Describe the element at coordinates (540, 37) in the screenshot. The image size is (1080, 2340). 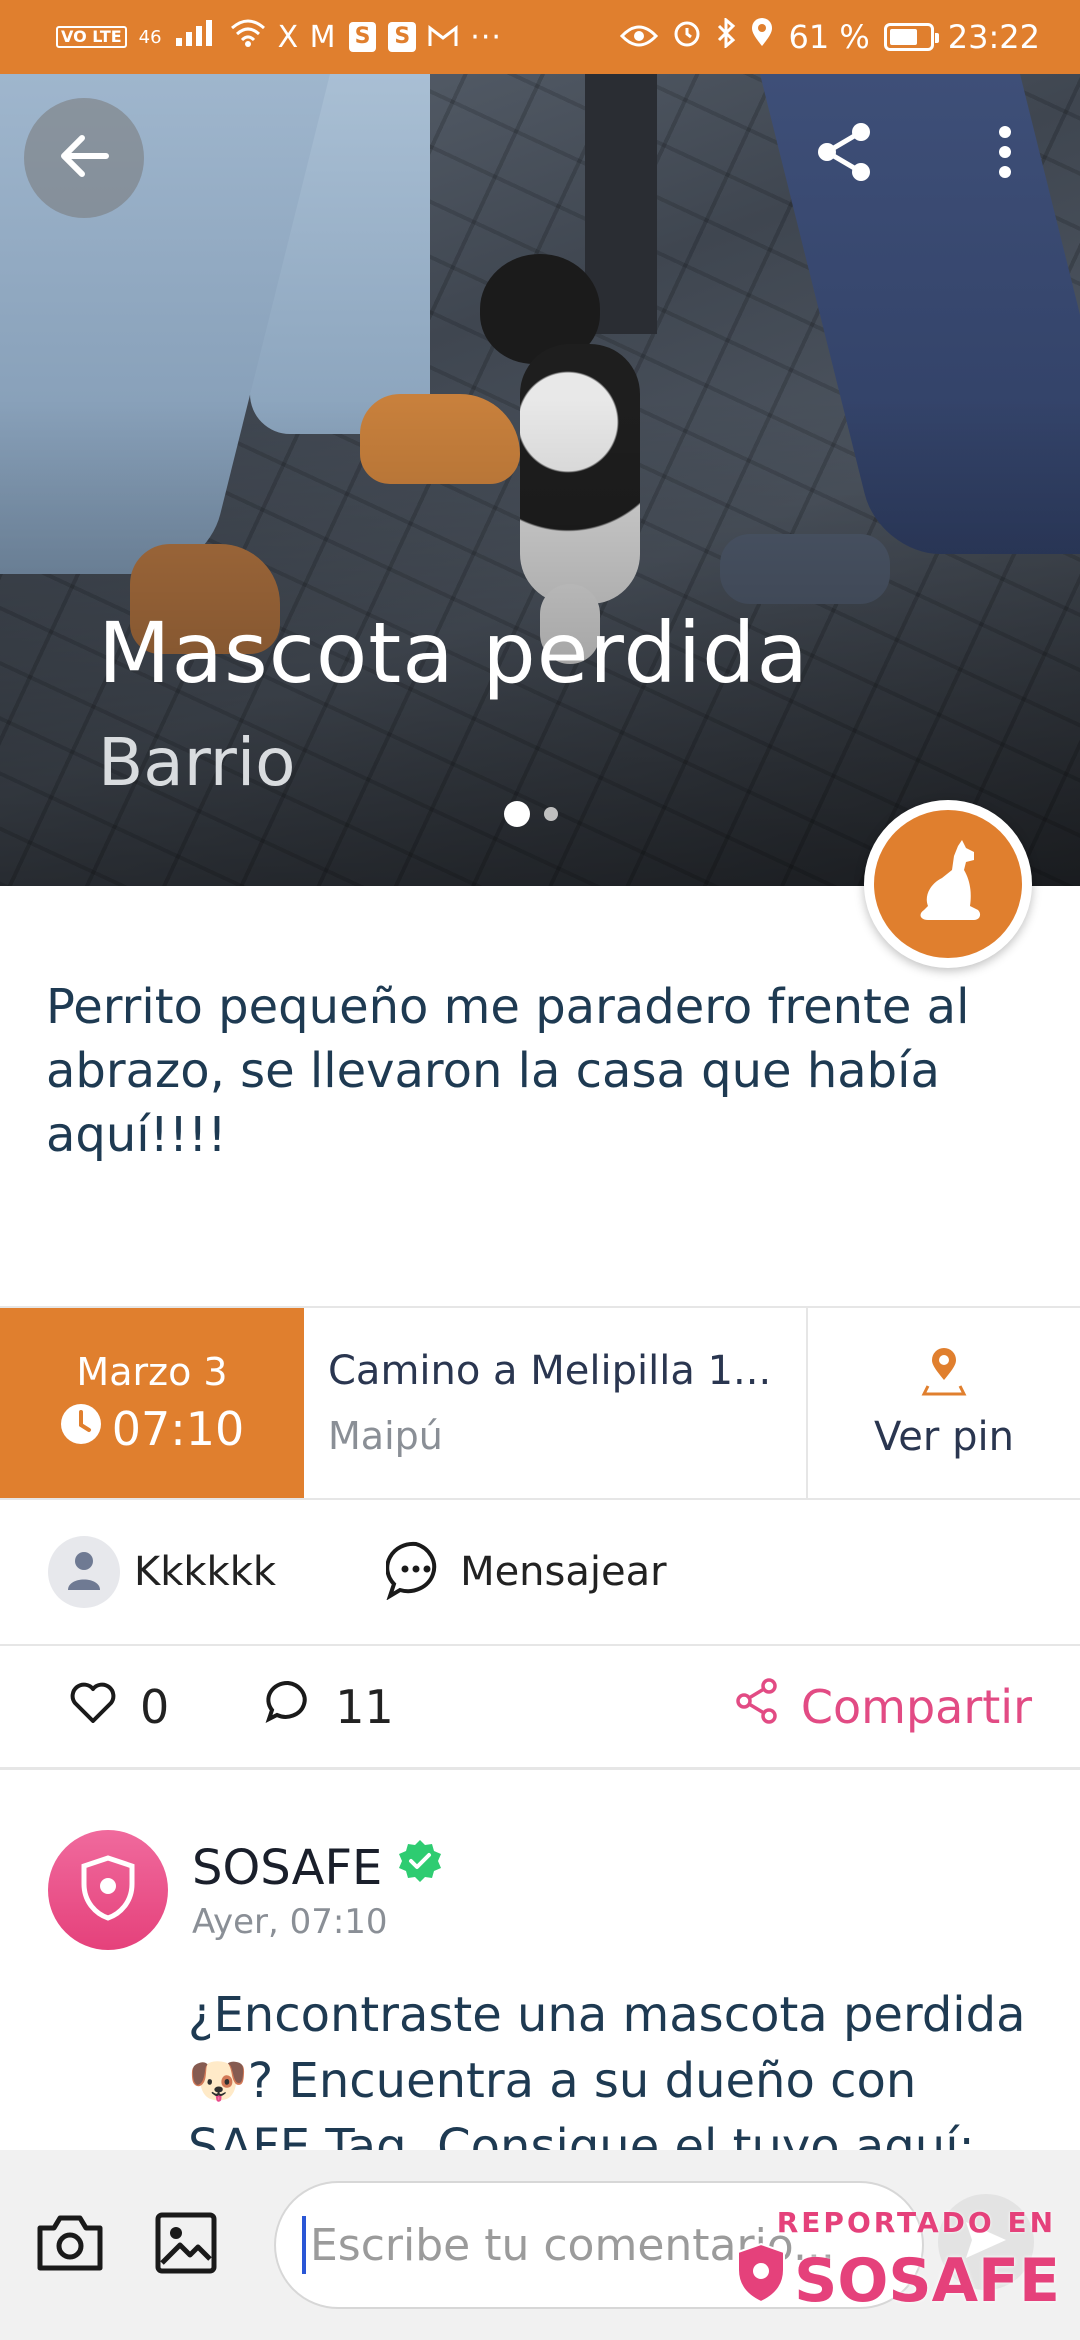
I see `status-bar: VO LTE 46 X M S S ··· 61 % 23:22` at that location.